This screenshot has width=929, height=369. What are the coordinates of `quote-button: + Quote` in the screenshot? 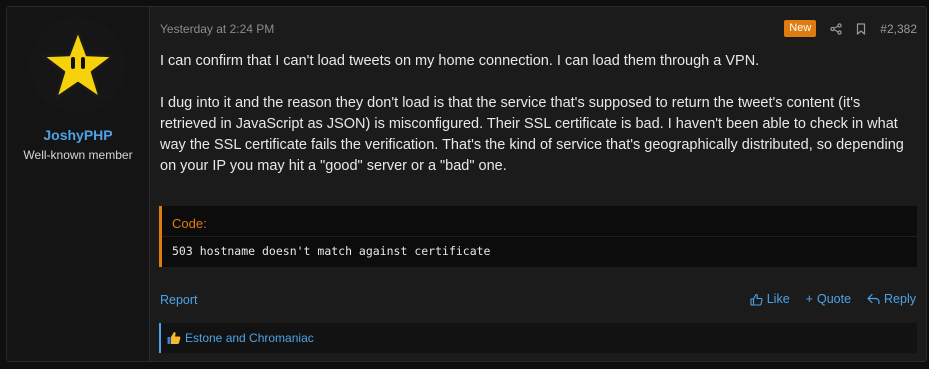 It's located at (828, 299).